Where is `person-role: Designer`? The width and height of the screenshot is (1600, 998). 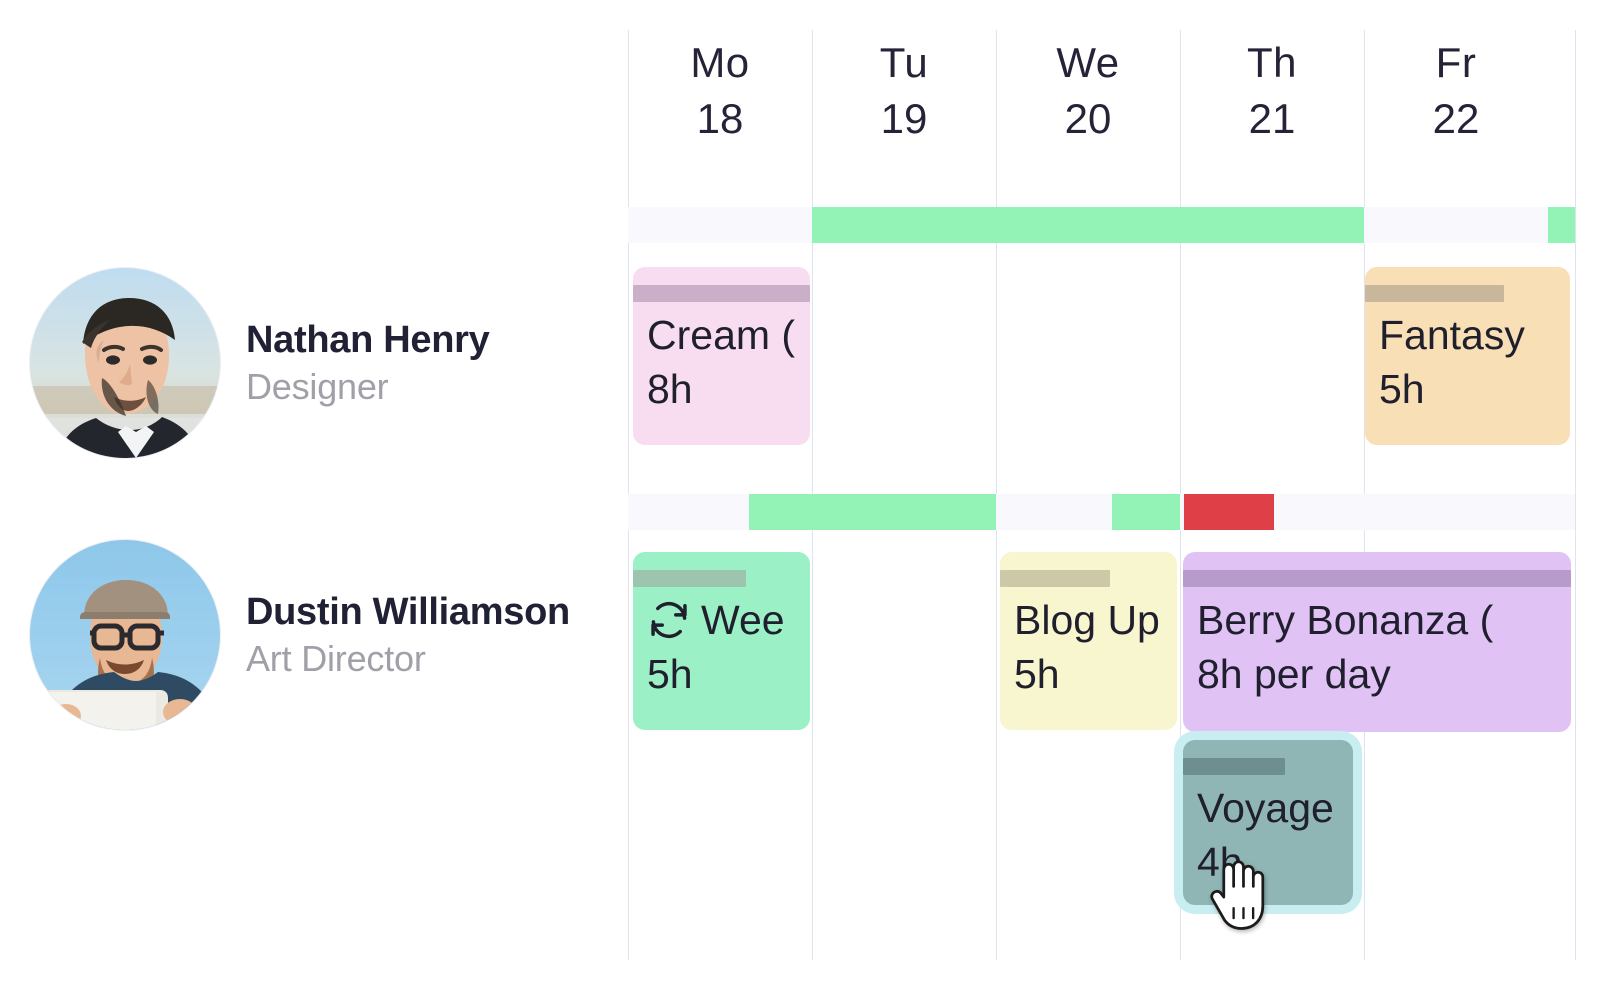 person-role: Designer is located at coordinates (317, 386).